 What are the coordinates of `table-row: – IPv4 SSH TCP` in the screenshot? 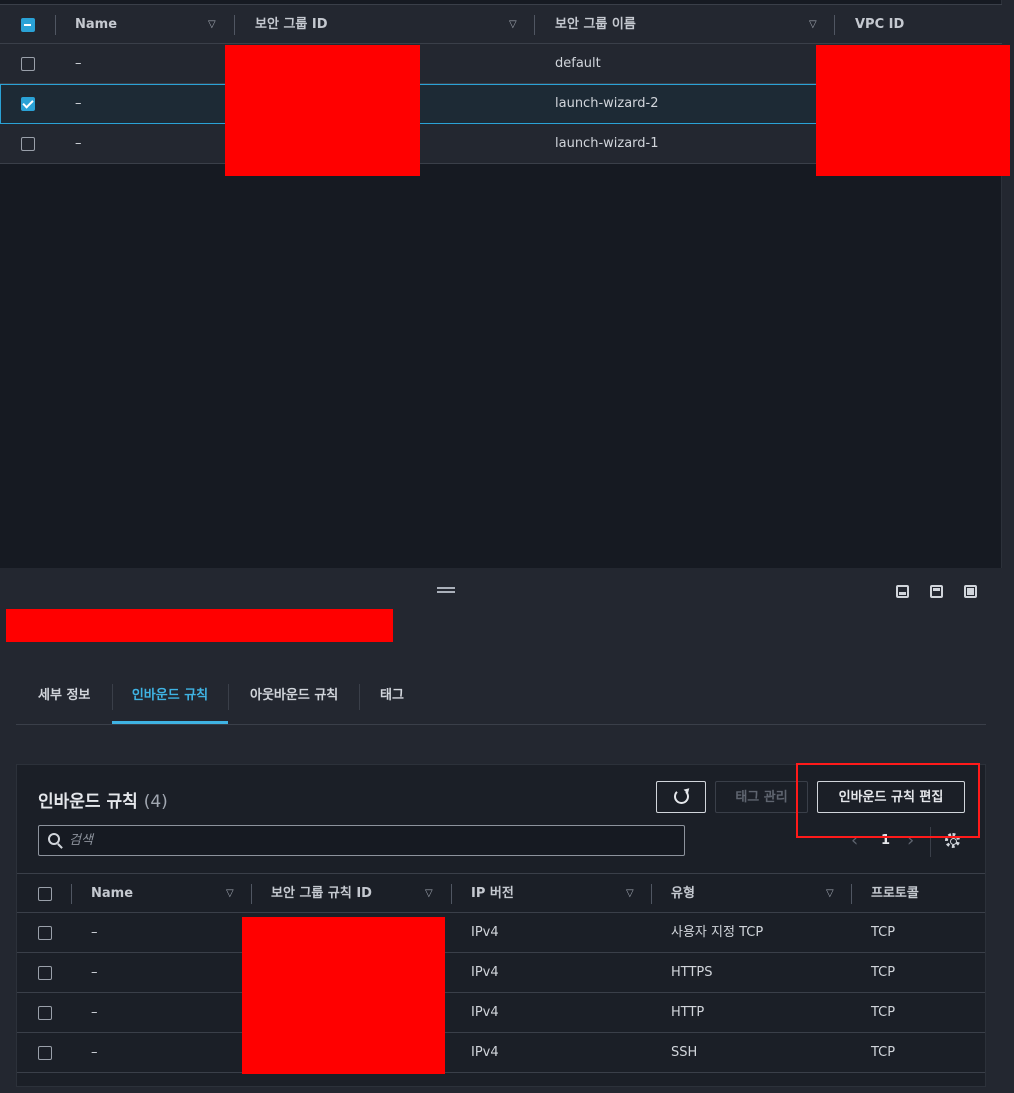 It's located at (501, 1053).